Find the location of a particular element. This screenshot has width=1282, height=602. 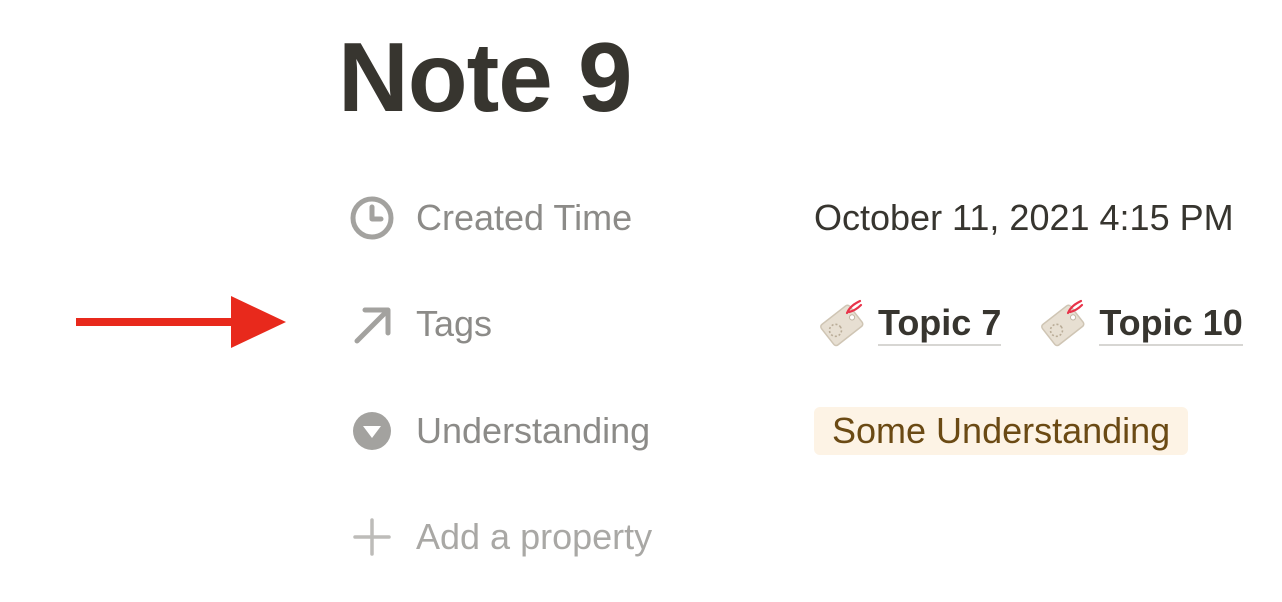

relation-item: Topic 10 is located at coordinates (1139, 324).